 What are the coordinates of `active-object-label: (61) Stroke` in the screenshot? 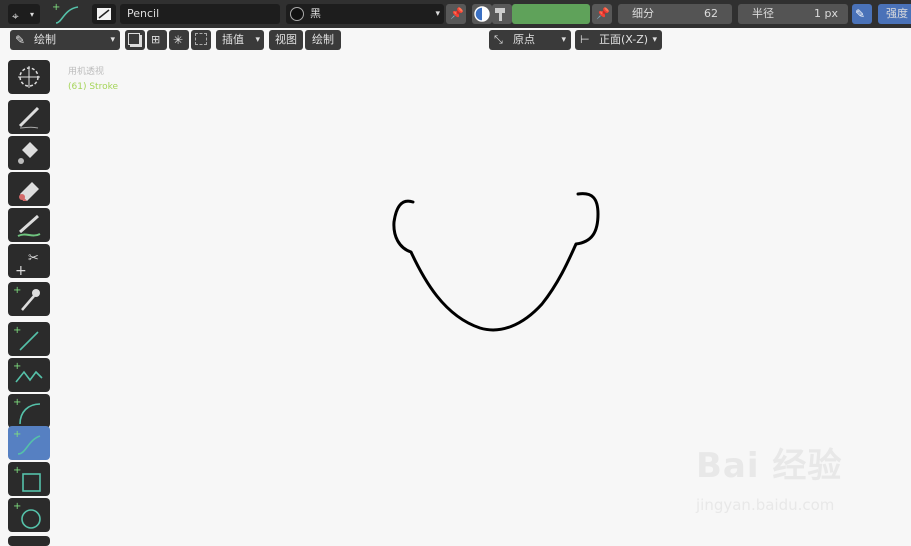 It's located at (93, 87).